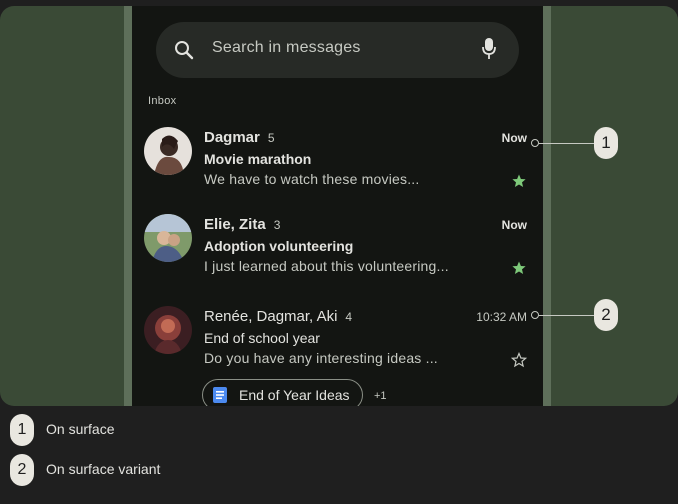  Describe the element at coordinates (279, 246) in the screenshot. I see `email-subject: Adoption volunteering` at that location.